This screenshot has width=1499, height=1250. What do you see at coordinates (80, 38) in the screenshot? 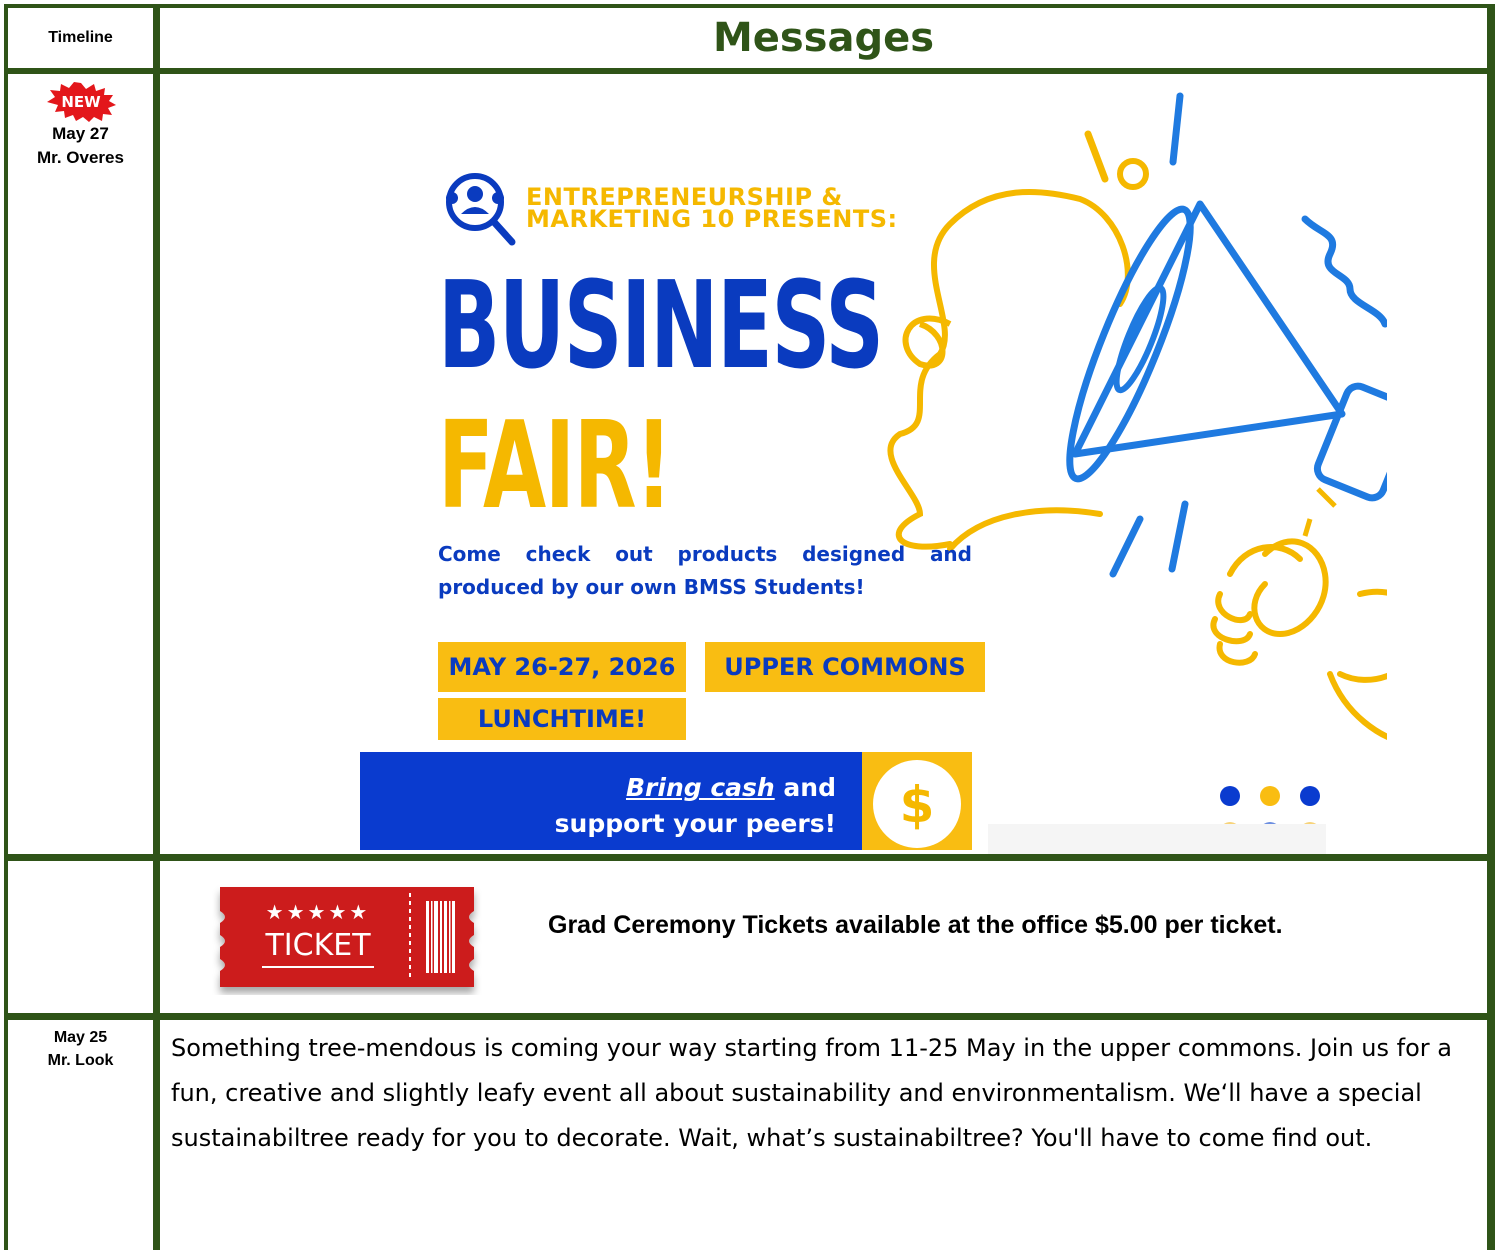
I see `timeline-header: Timeline` at bounding box center [80, 38].